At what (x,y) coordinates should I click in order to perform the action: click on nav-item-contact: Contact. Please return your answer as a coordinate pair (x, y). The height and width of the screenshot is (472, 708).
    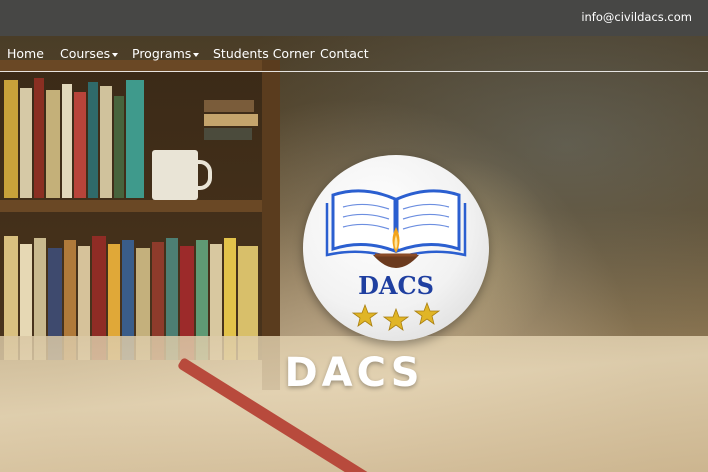
    Looking at the image, I should click on (344, 53).